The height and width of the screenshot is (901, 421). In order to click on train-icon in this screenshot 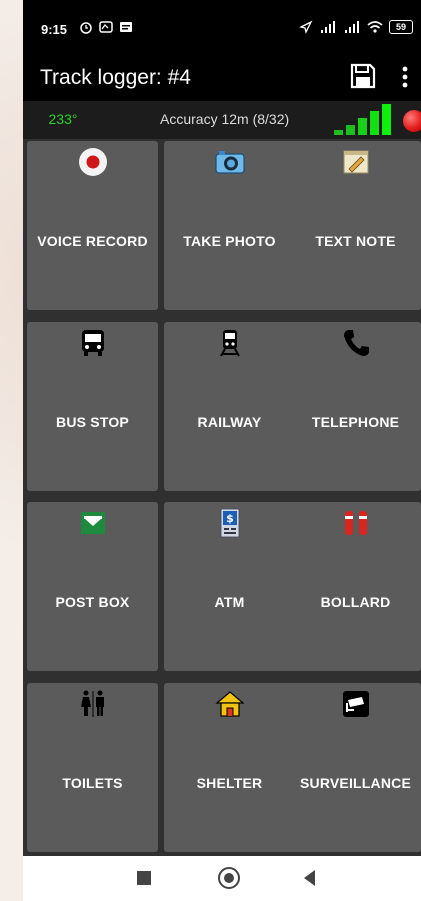, I will do `click(229, 343)`.